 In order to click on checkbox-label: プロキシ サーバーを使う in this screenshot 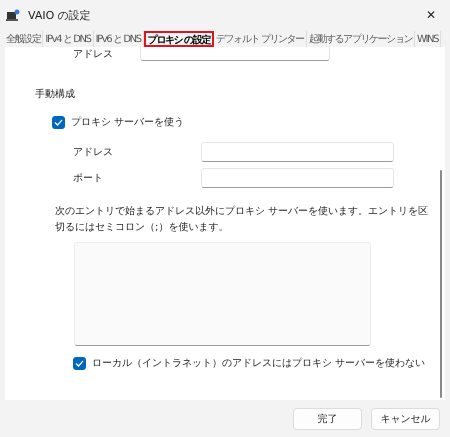, I will do `click(127, 122)`.